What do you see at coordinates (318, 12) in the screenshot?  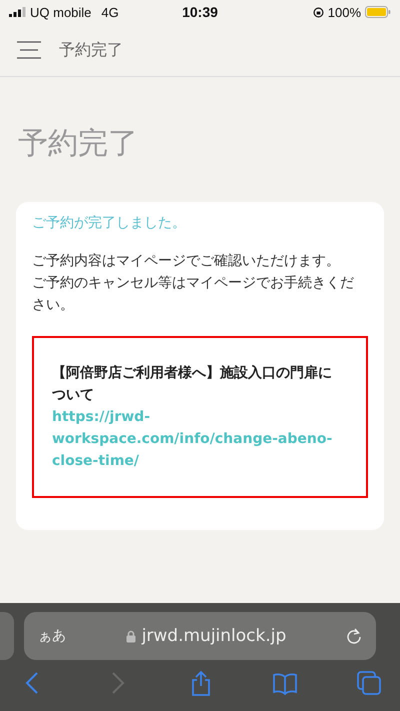 I see `rotation-lock-icon` at bounding box center [318, 12].